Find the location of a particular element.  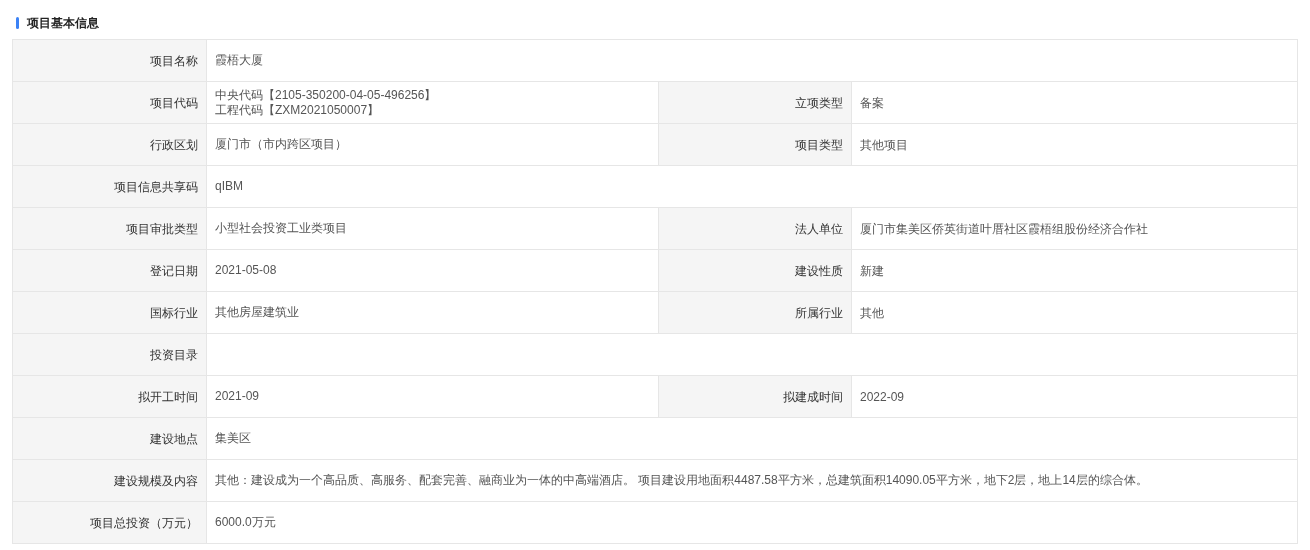

field-label: 项目名称 is located at coordinates (174, 61).